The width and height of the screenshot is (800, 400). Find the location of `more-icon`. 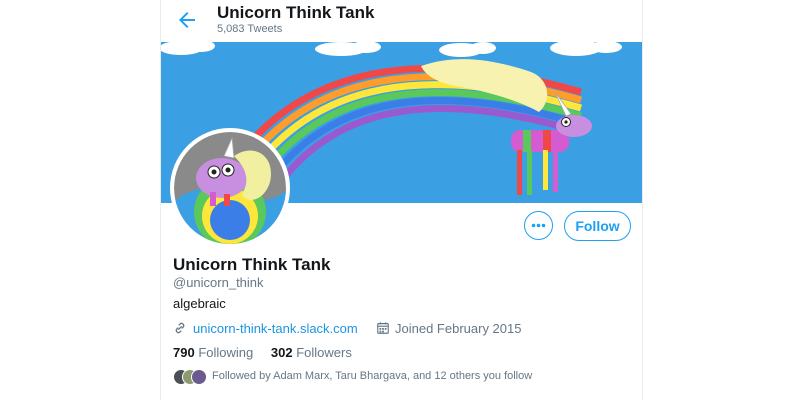

more-icon is located at coordinates (538, 225).